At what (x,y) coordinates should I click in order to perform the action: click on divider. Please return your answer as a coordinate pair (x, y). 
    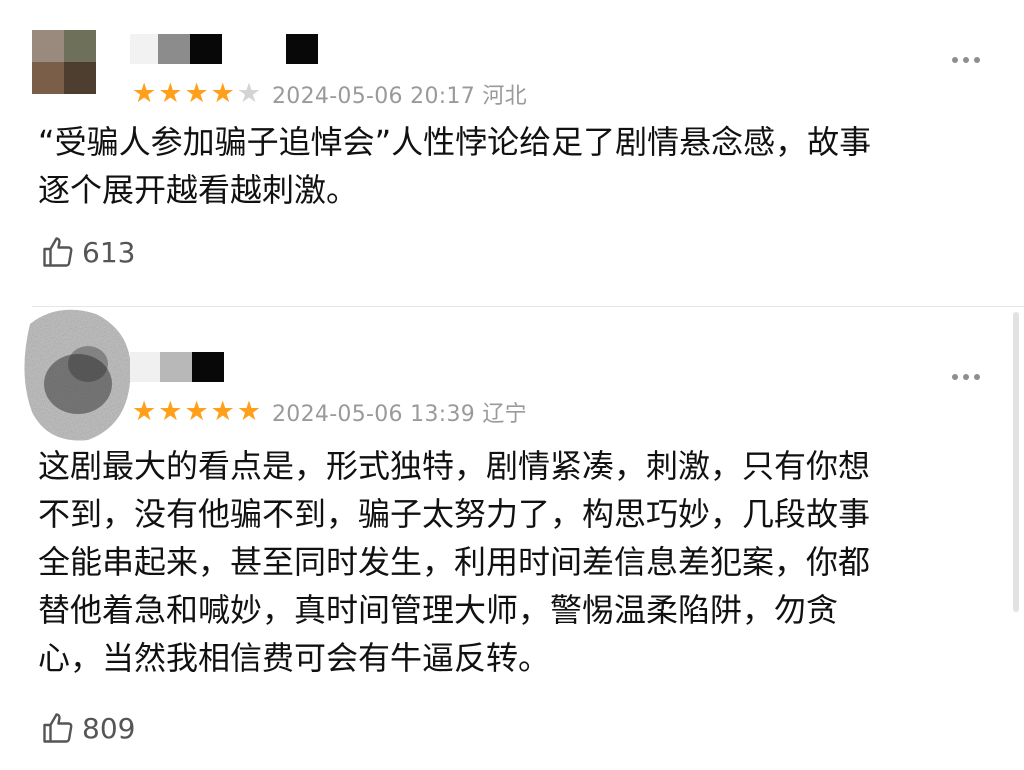
    Looking at the image, I should click on (528, 306).